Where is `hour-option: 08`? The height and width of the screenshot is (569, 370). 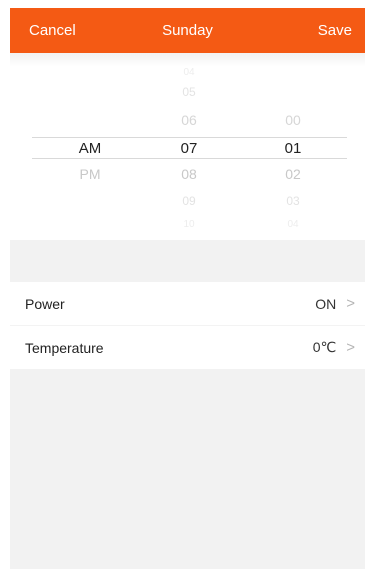 hour-option: 08 is located at coordinates (189, 174).